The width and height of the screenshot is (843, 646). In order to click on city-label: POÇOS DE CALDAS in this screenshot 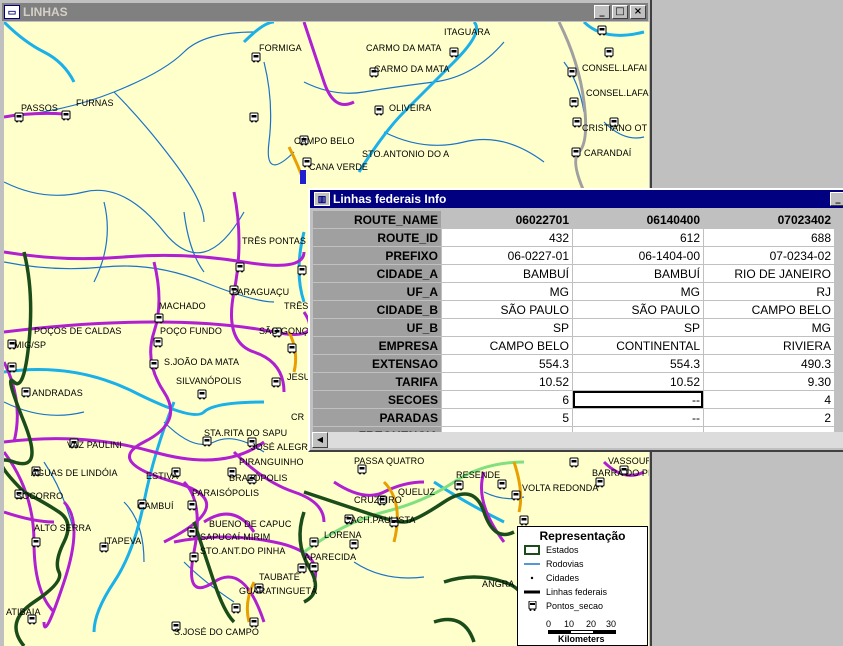, I will do `click(78, 331)`.